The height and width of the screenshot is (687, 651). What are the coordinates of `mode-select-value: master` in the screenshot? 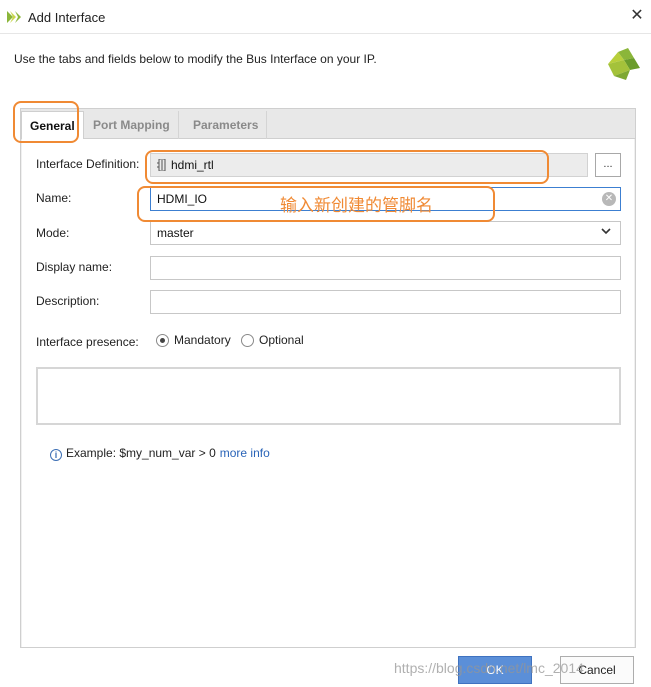 It's located at (175, 233).